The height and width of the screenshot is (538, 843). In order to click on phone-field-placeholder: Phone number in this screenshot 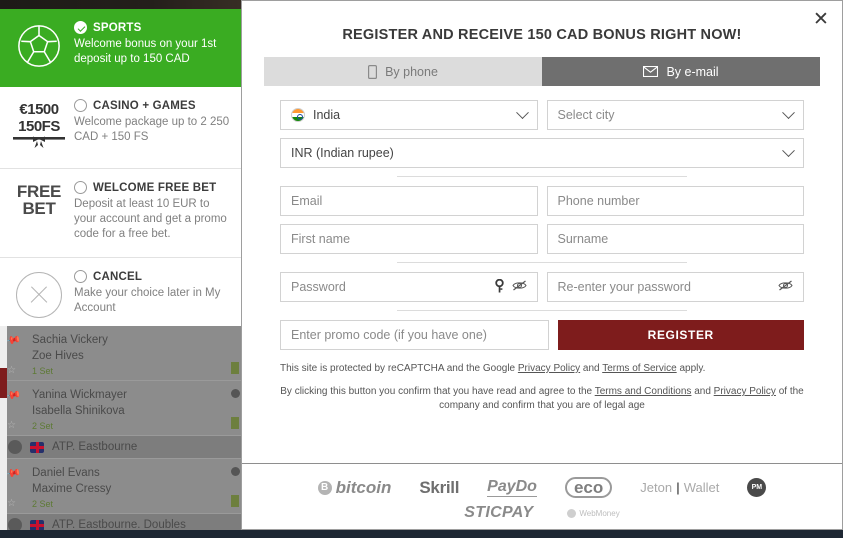, I will do `click(598, 201)`.